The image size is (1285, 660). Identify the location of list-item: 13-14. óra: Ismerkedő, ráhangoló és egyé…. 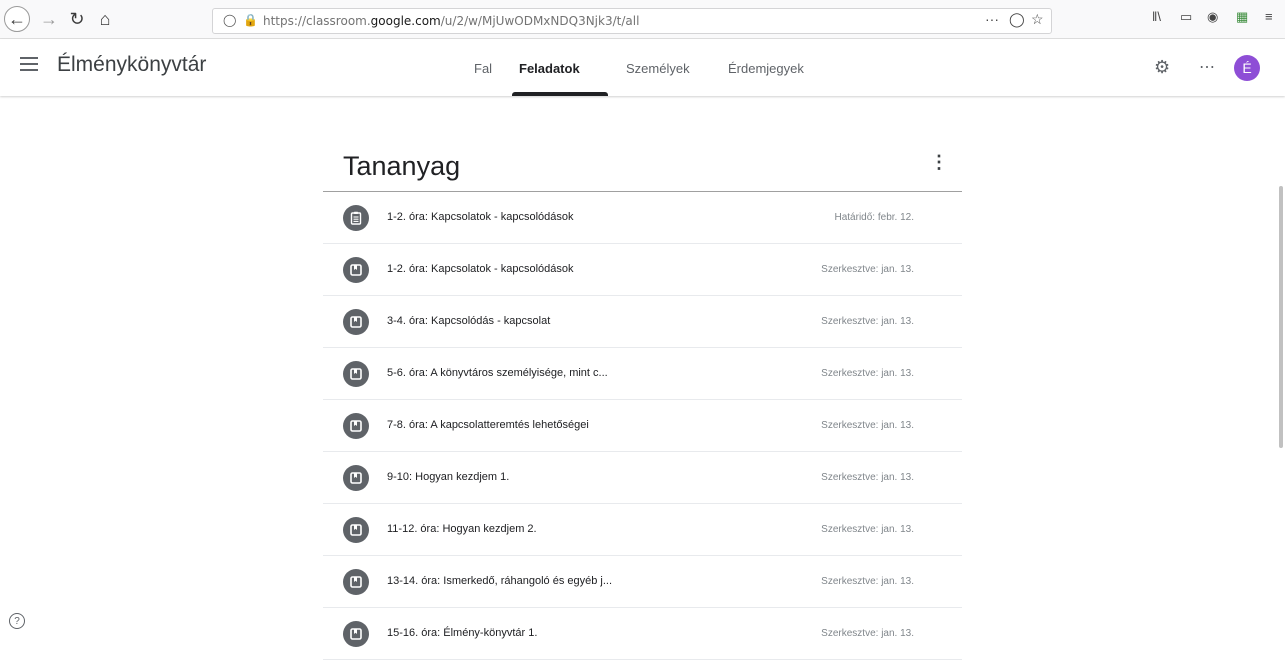
(642, 582).